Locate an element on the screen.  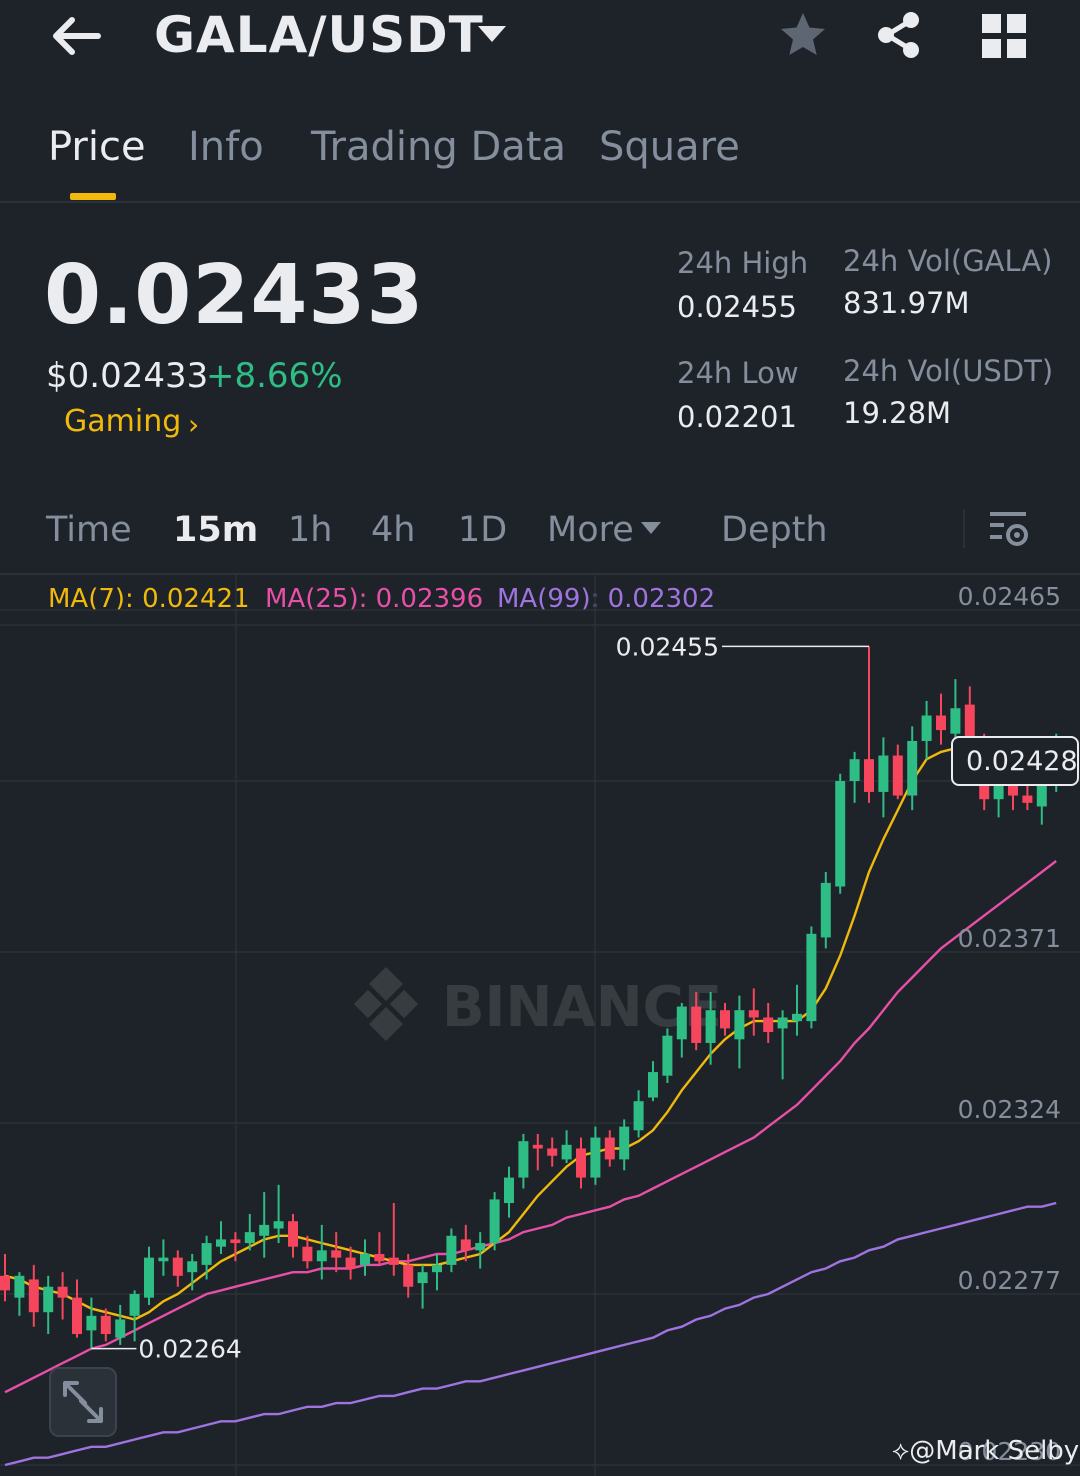
chart-settings-icon is located at coordinates (1008, 529).